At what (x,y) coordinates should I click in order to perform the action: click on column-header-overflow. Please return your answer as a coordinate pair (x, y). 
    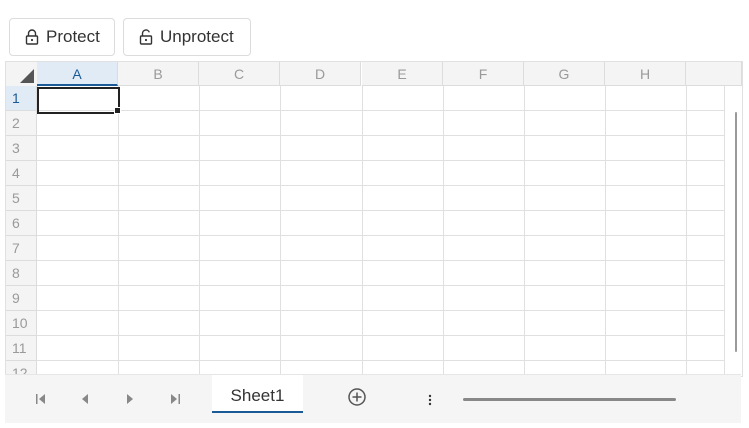
    Looking at the image, I should click on (714, 74).